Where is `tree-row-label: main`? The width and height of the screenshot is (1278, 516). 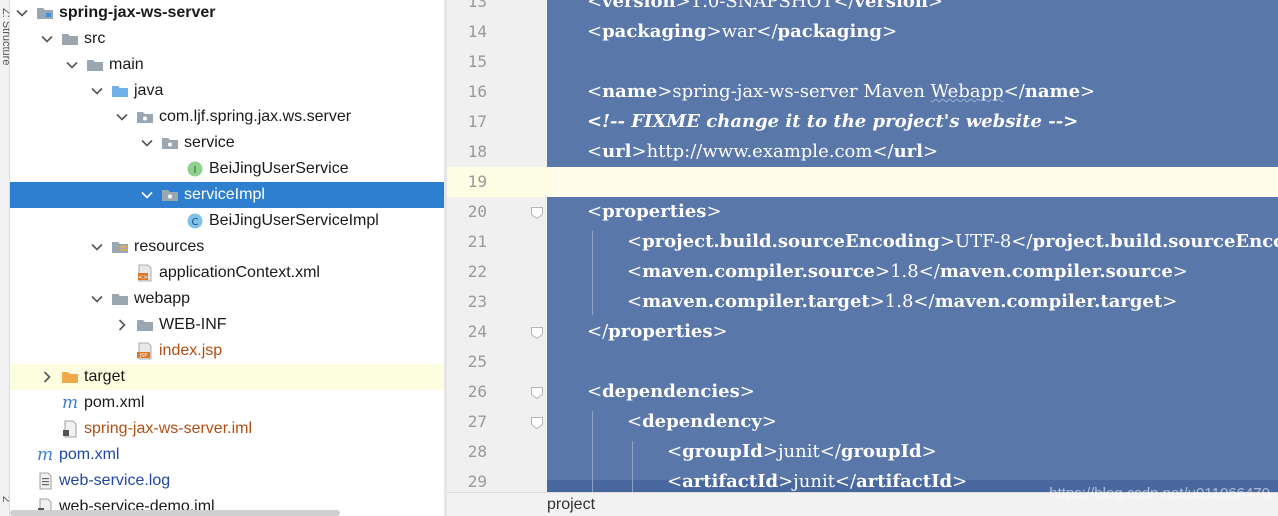 tree-row-label: main is located at coordinates (126, 64).